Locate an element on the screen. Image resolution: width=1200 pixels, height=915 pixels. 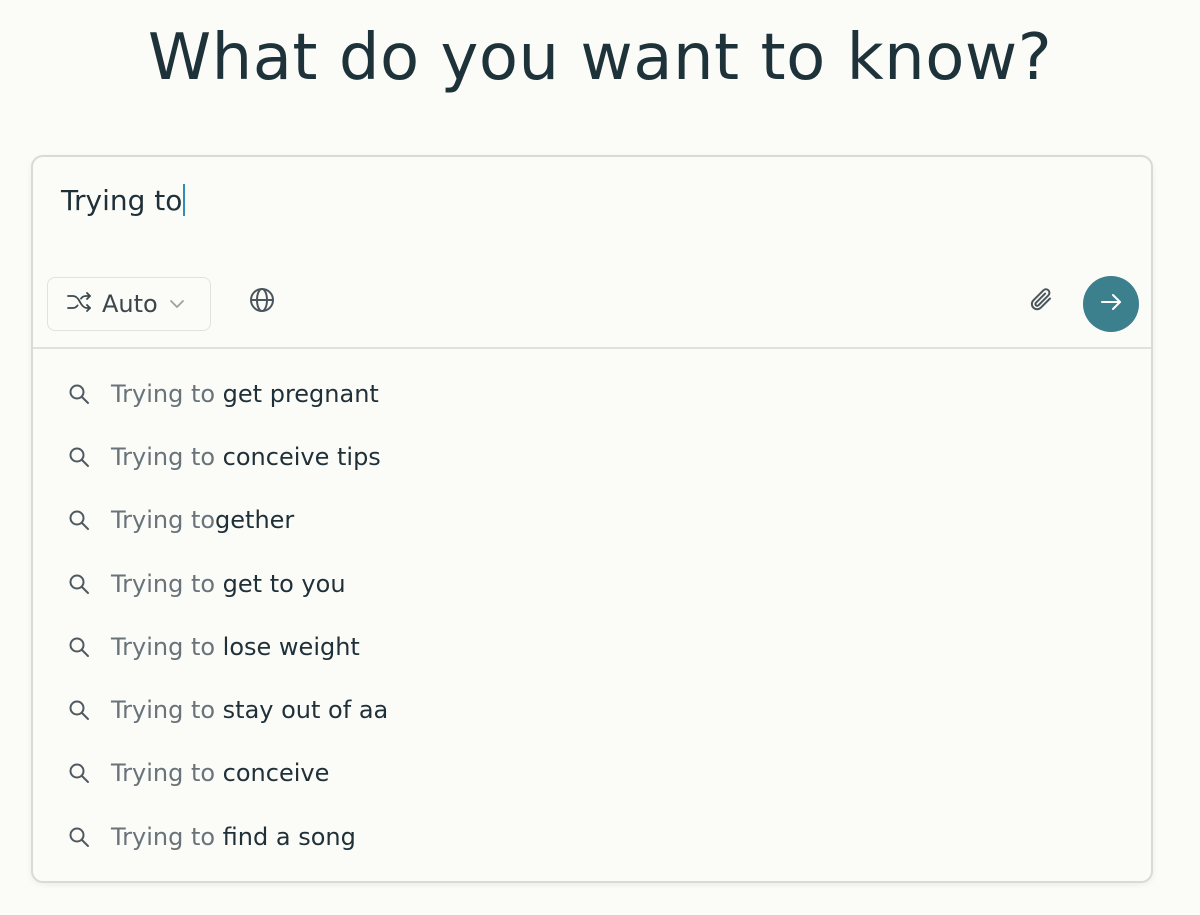
suggestion-item: Trying to lose weight is located at coordinates (592, 646).